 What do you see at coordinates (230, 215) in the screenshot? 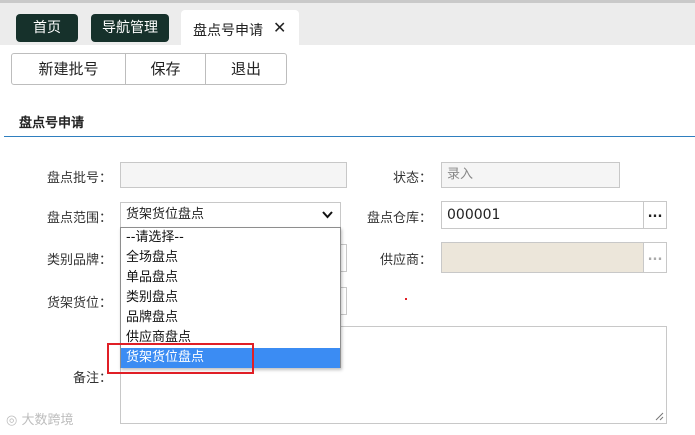
I see `scope-select: 货架货位盘点` at bounding box center [230, 215].